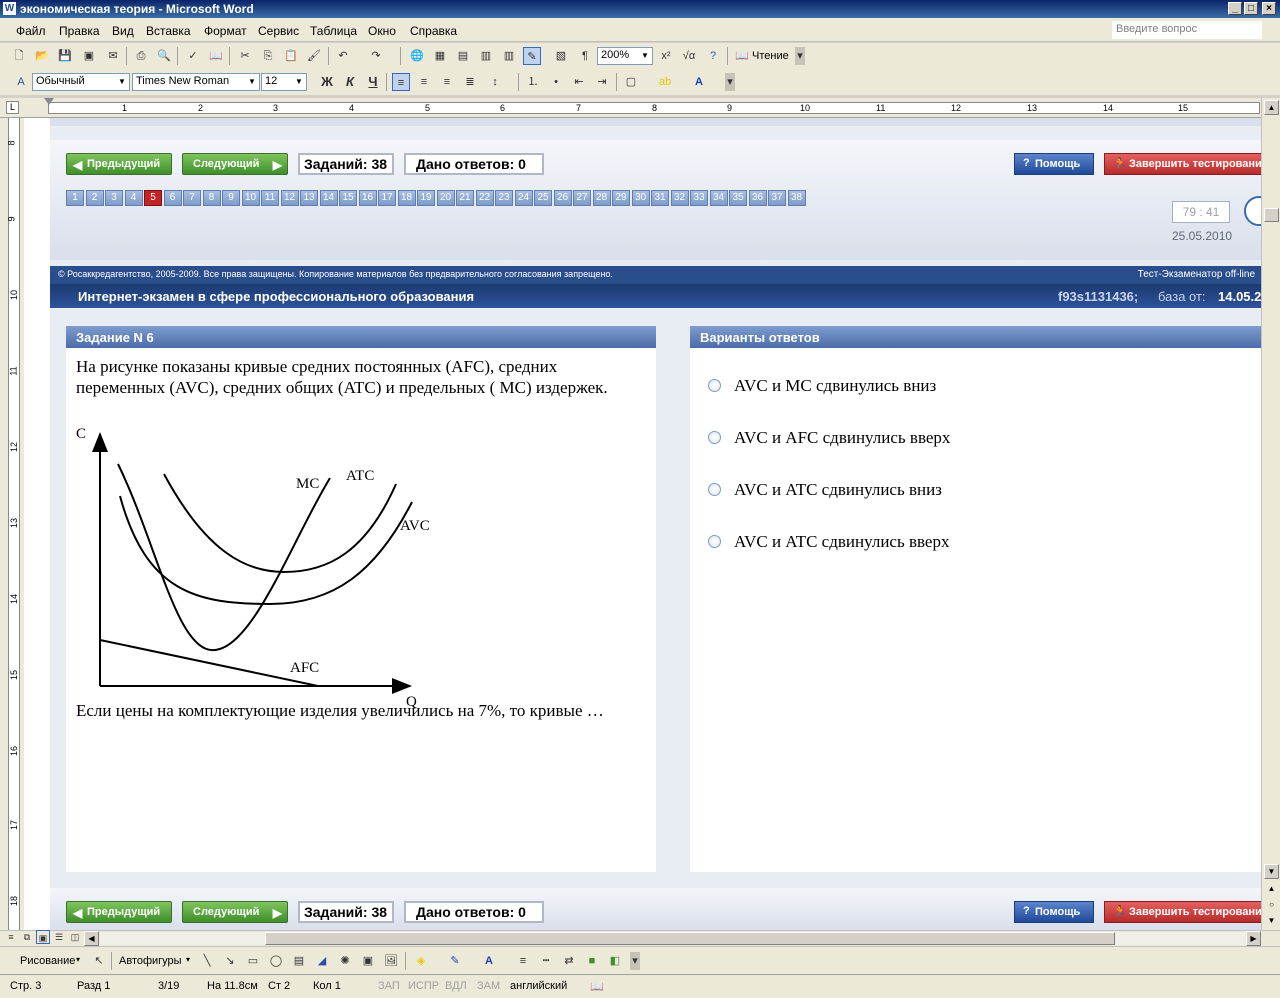  Describe the element at coordinates (666, 56) in the screenshot. I see `superscript-icon: x²` at that location.